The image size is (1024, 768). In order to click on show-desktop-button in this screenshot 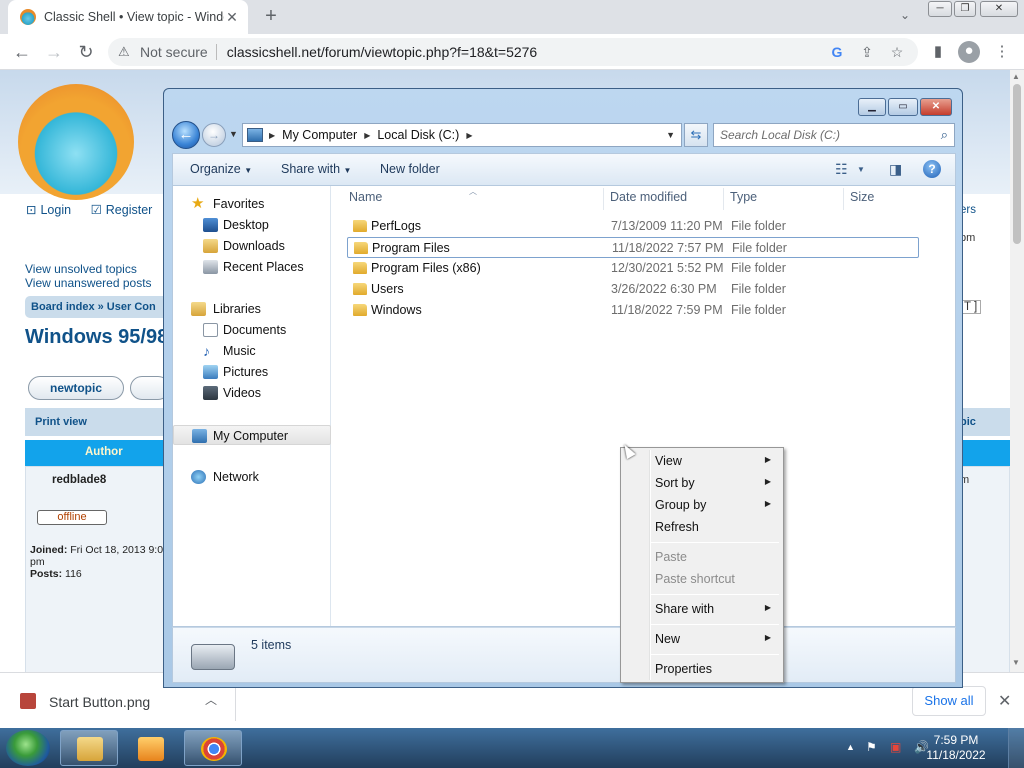, I will do `click(1016, 748)`.